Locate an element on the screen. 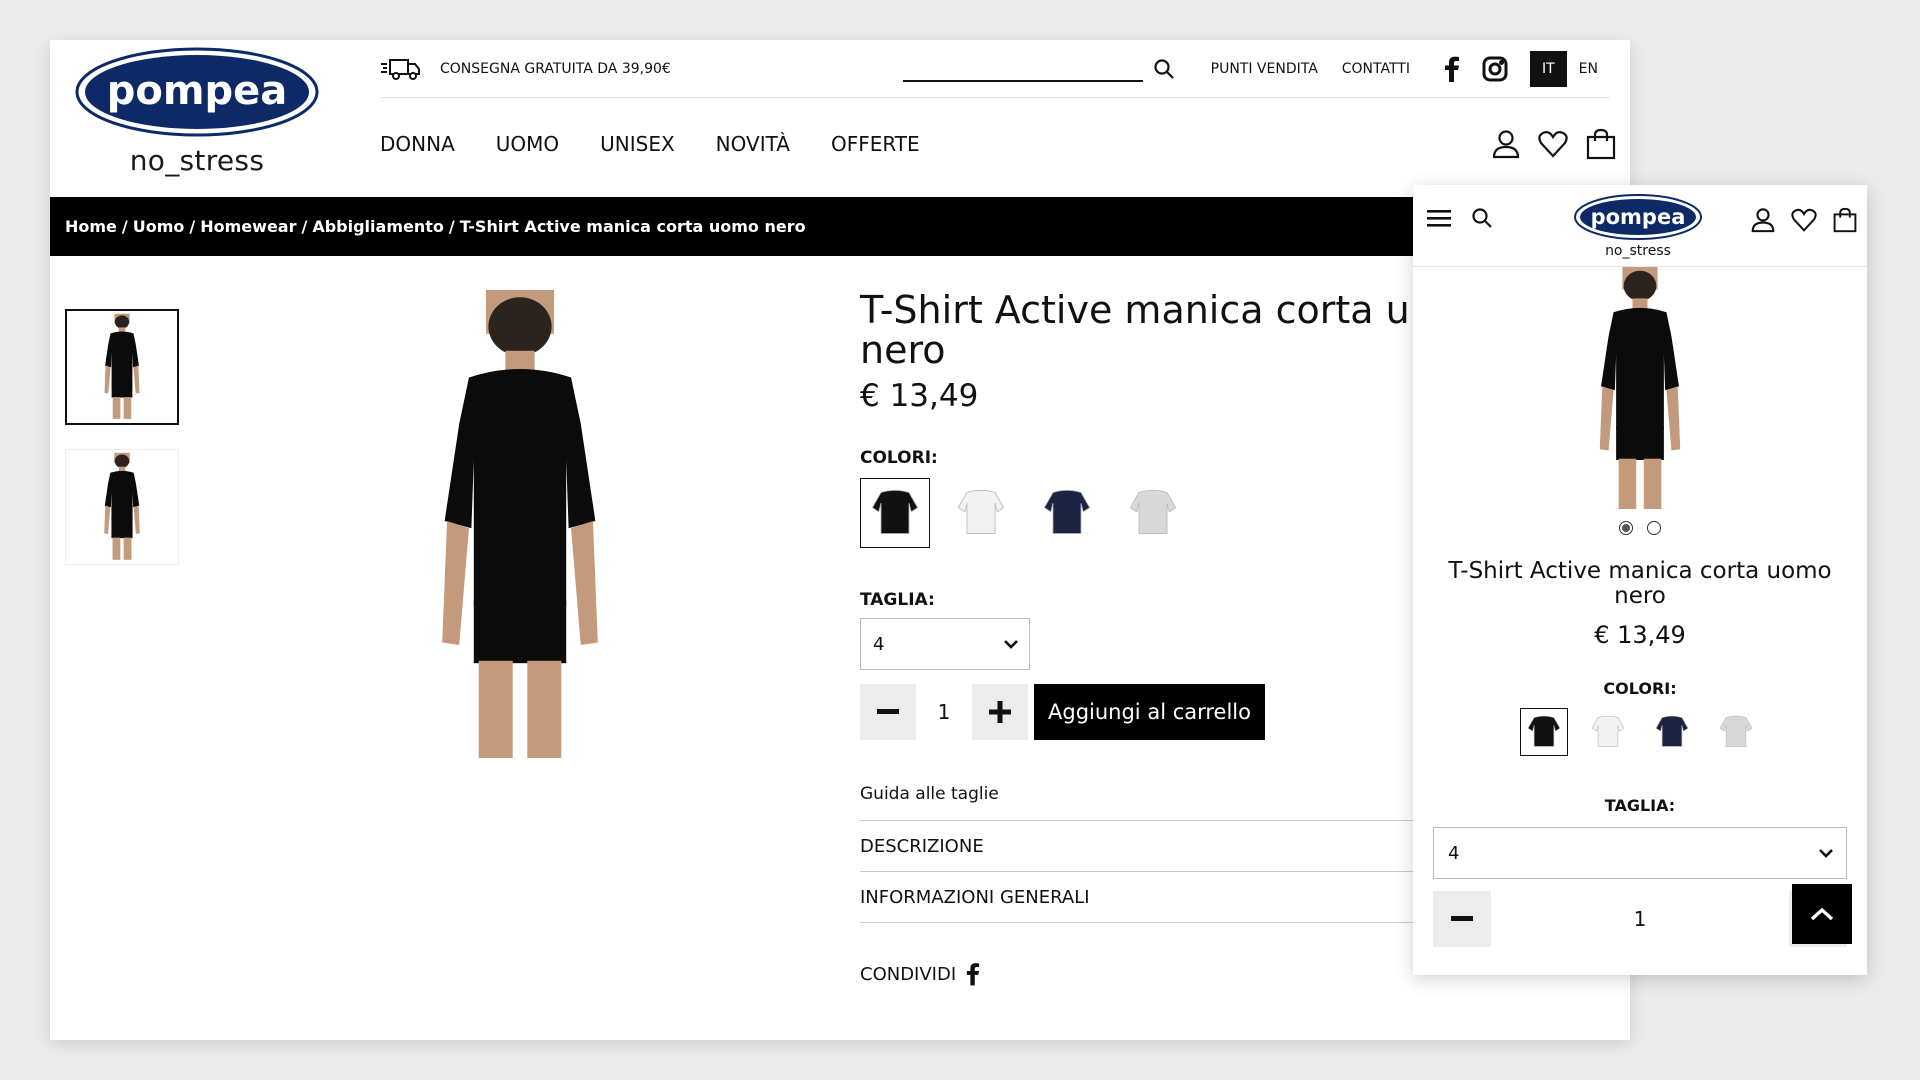 Image resolution: width=1920 pixels, height=1080 pixels. product-accordion: DESCRIZIONE INFORMAZIONI GENERALI is located at coordinates (1160, 871).